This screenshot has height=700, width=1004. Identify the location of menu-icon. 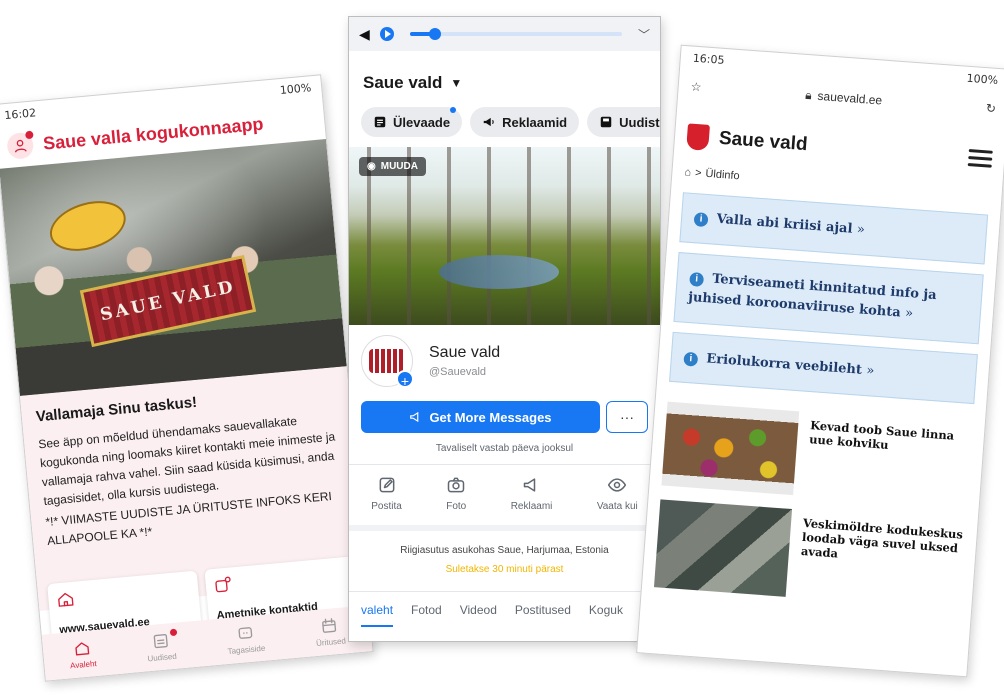
(980, 158).